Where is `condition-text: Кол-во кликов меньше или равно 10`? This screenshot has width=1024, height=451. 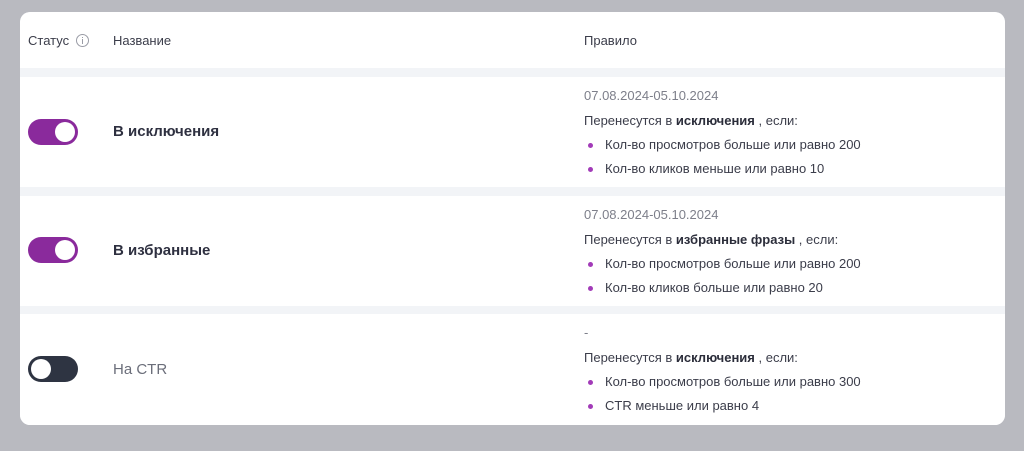 condition-text: Кол-во кликов меньше или равно 10 is located at coordinates (715, 168).